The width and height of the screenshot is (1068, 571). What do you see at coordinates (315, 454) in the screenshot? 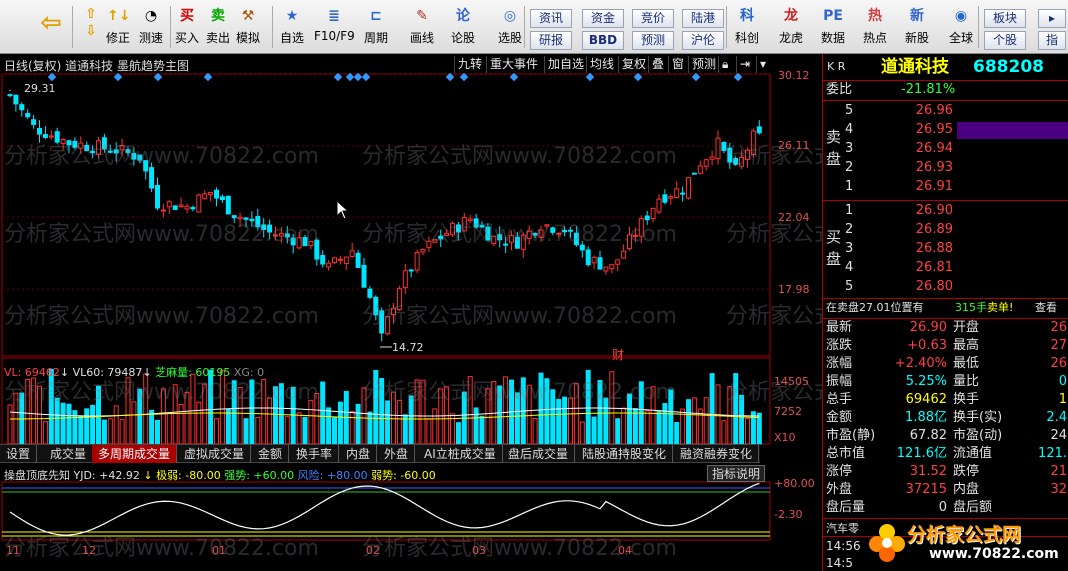
I see `indicator-tab-5: 换手率` at bounding box center [315, 454].